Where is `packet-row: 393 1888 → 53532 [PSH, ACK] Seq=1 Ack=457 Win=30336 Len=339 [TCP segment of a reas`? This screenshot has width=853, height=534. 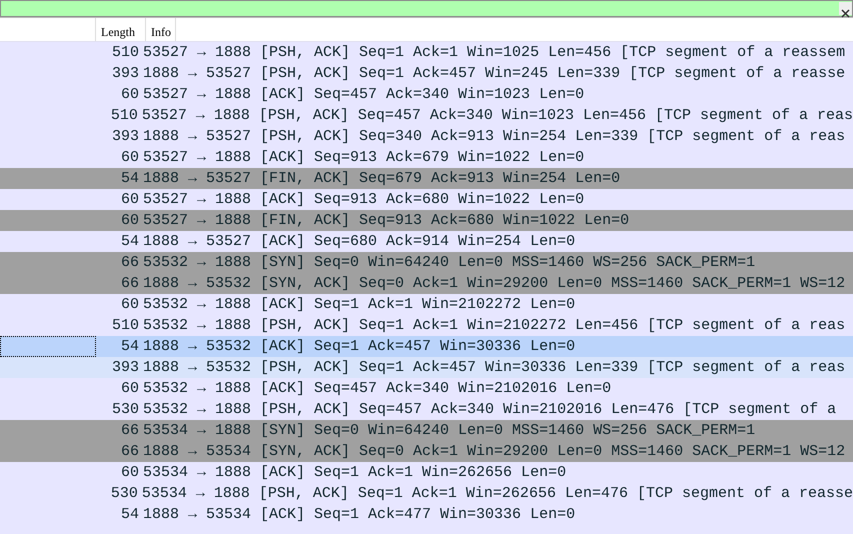 packet-row: 393 1888 → 53532 [PSH, ACK] Seq=1 Ack=457 Win=30336 Len=339 [TCP segment of a reas is located at coordinates (426, 367).